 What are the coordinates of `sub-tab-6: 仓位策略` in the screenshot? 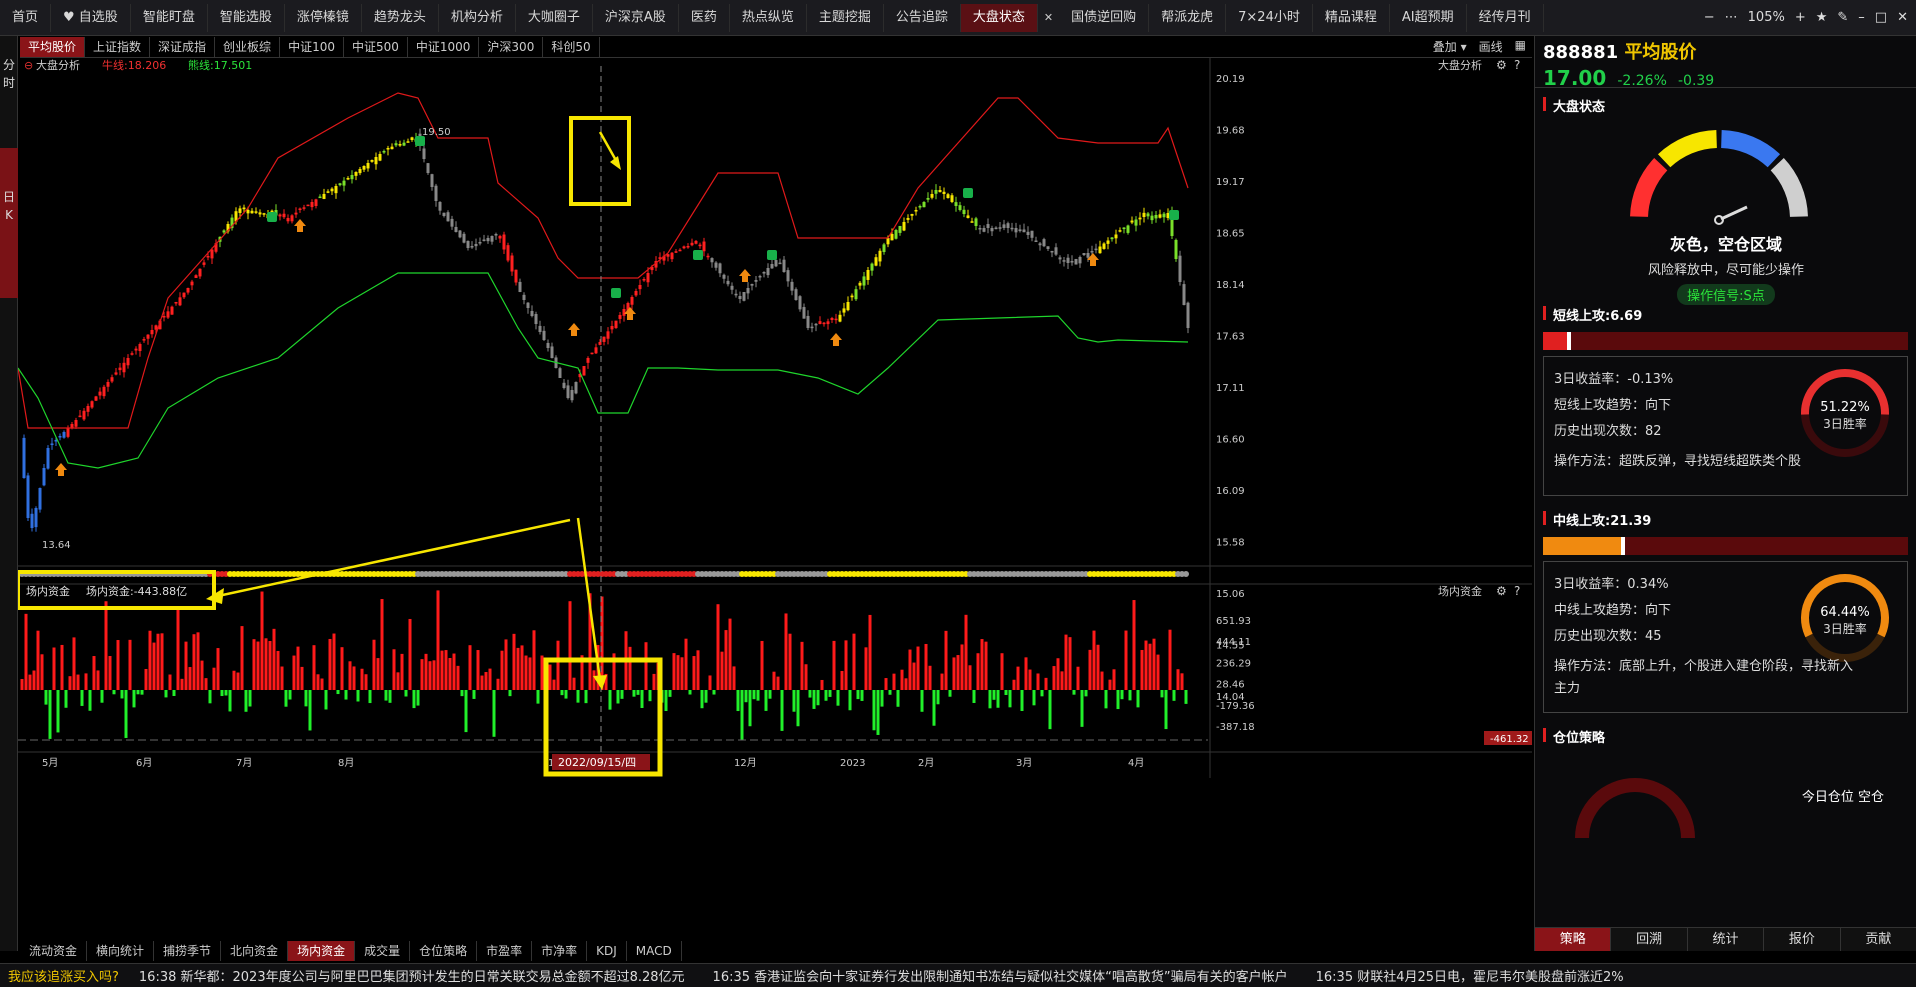 It's located at (444, 951).